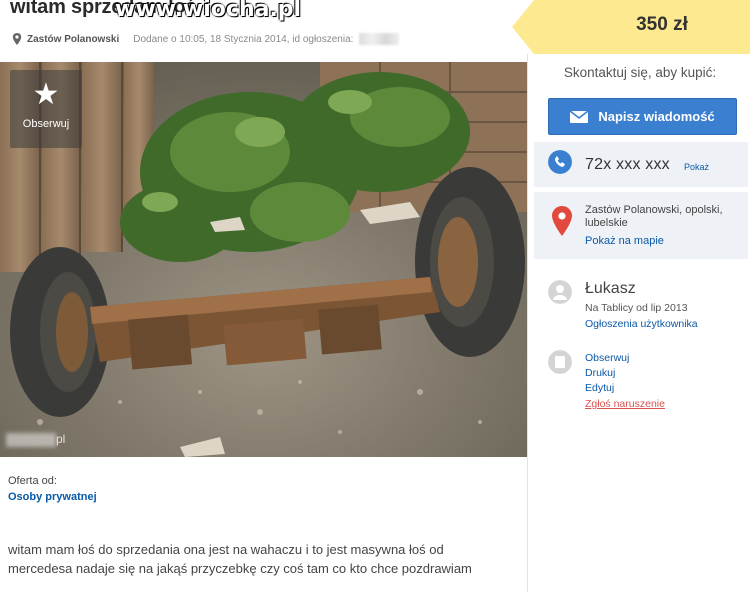 Image resolution: width=750 pixels, height=592 pixels. Describe the element at coordinates (607, 358) in the screenshot. I see `follow-link: Obserwuj` at that location.